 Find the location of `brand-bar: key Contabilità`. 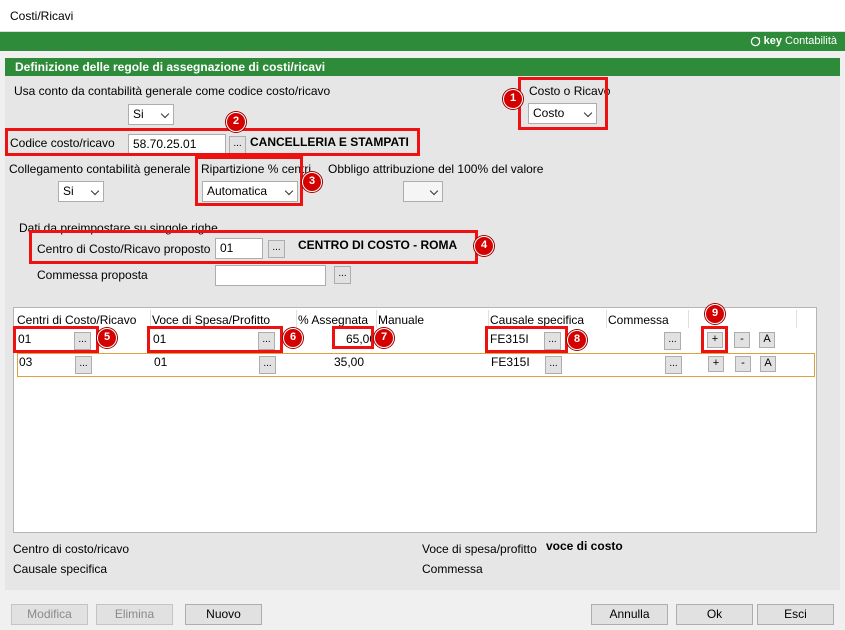

brand-bar: key Contabilità is located at coordinates (422, 41).